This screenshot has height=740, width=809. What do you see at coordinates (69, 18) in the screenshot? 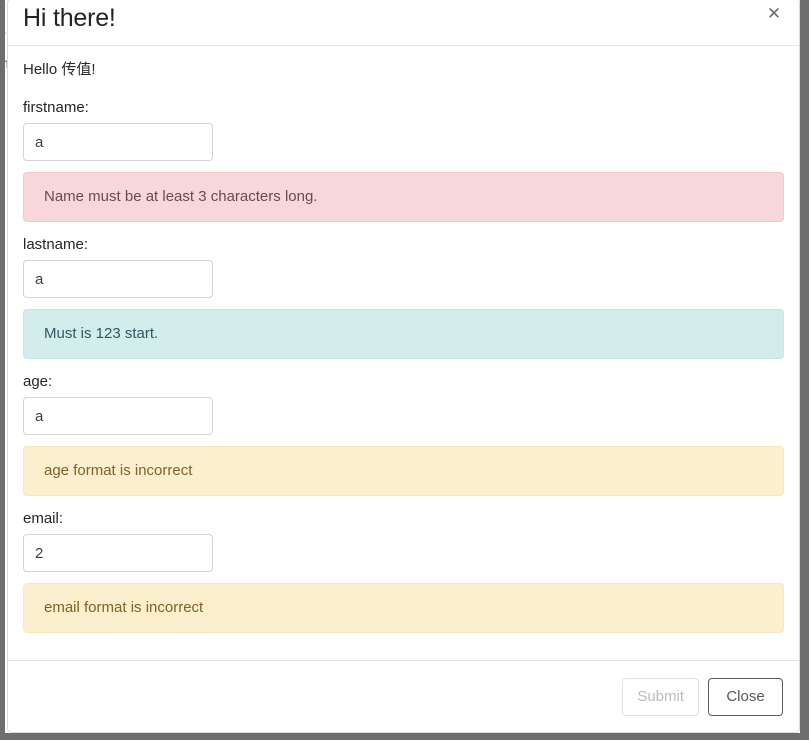
I see `modal-title: Hi there!` at bounding box center [69, 18].